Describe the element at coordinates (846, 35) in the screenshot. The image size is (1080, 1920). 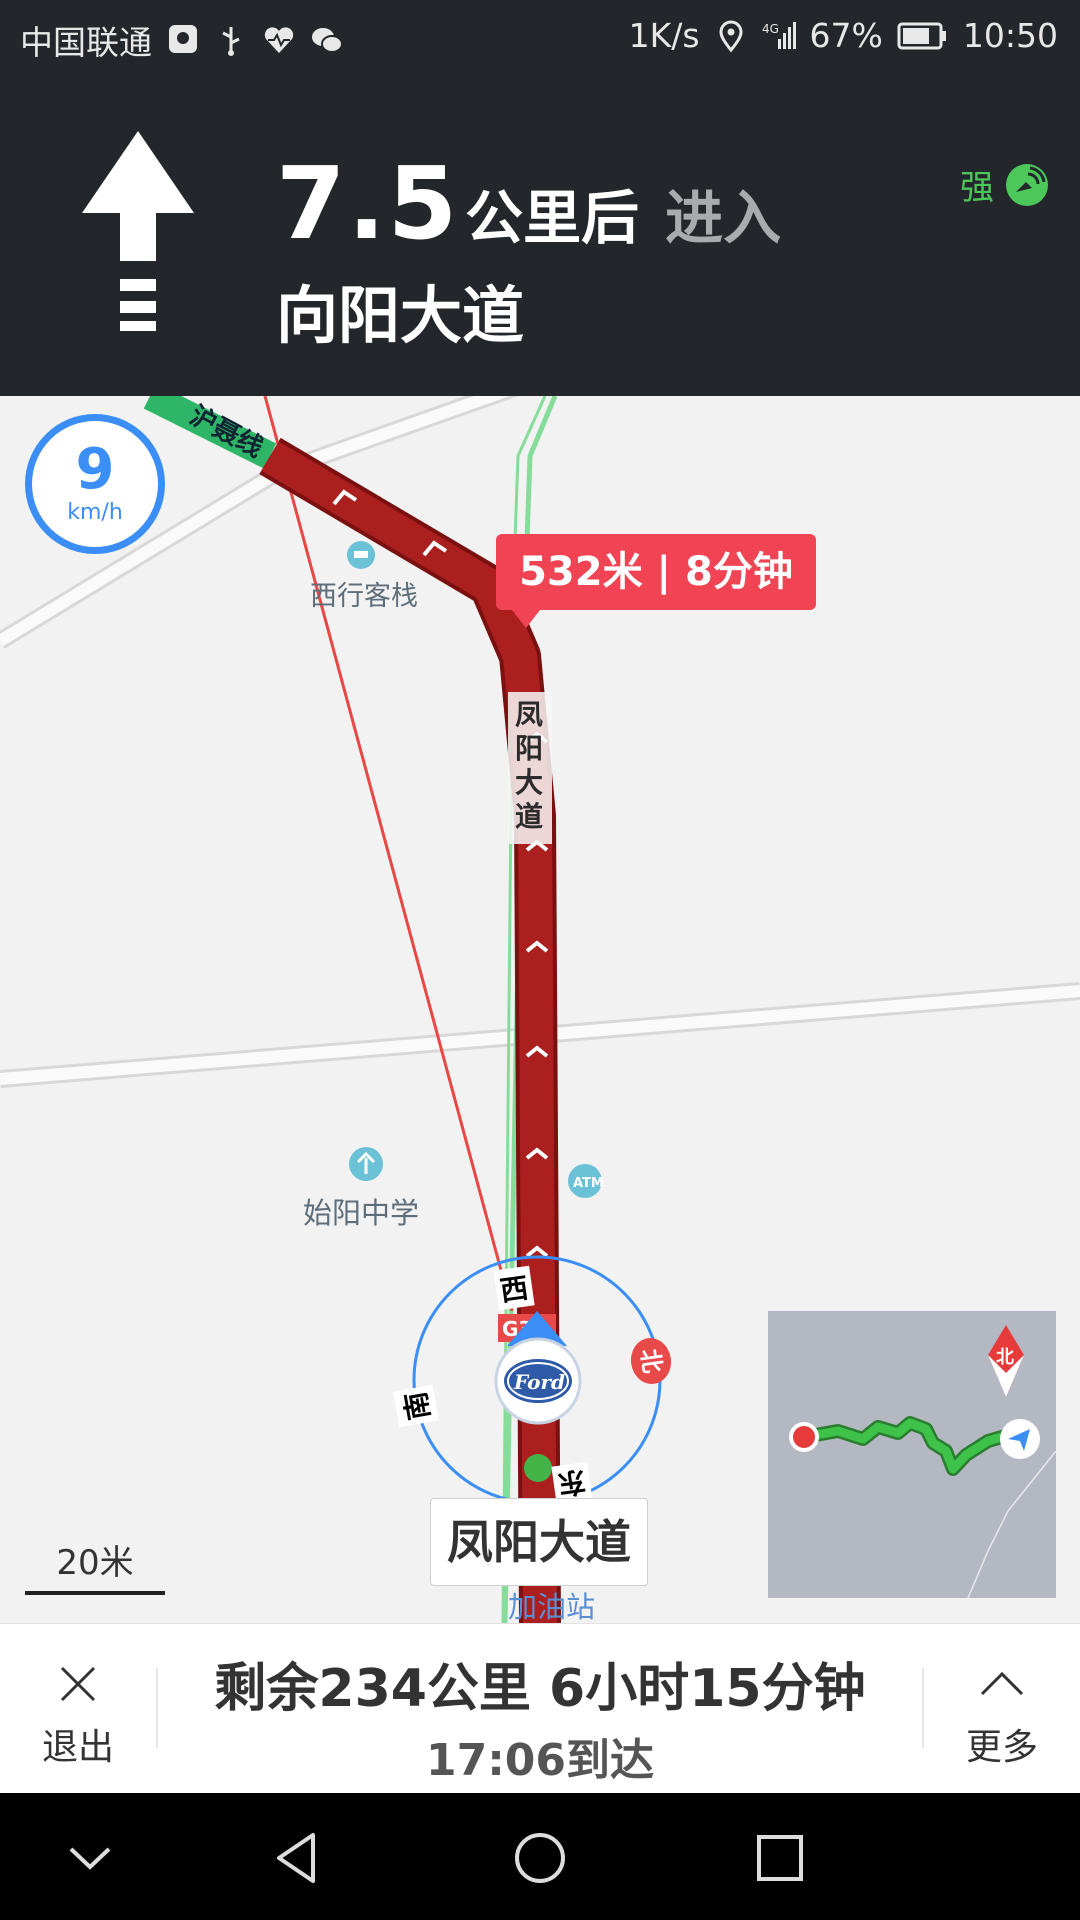
I see `battery-percent: 67%` at that location.